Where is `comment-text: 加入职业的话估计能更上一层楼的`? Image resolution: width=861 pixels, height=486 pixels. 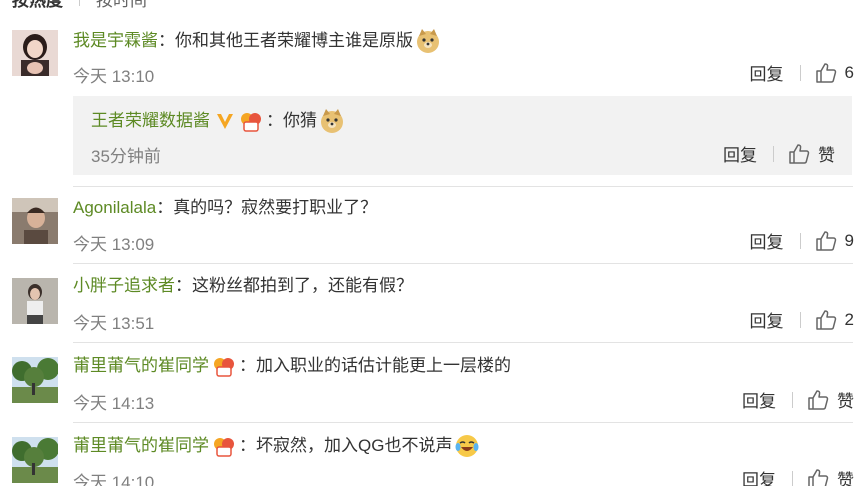
comment-text: 加入职业的话估计能更上一层楼的 is located at coordinates (383, 365).